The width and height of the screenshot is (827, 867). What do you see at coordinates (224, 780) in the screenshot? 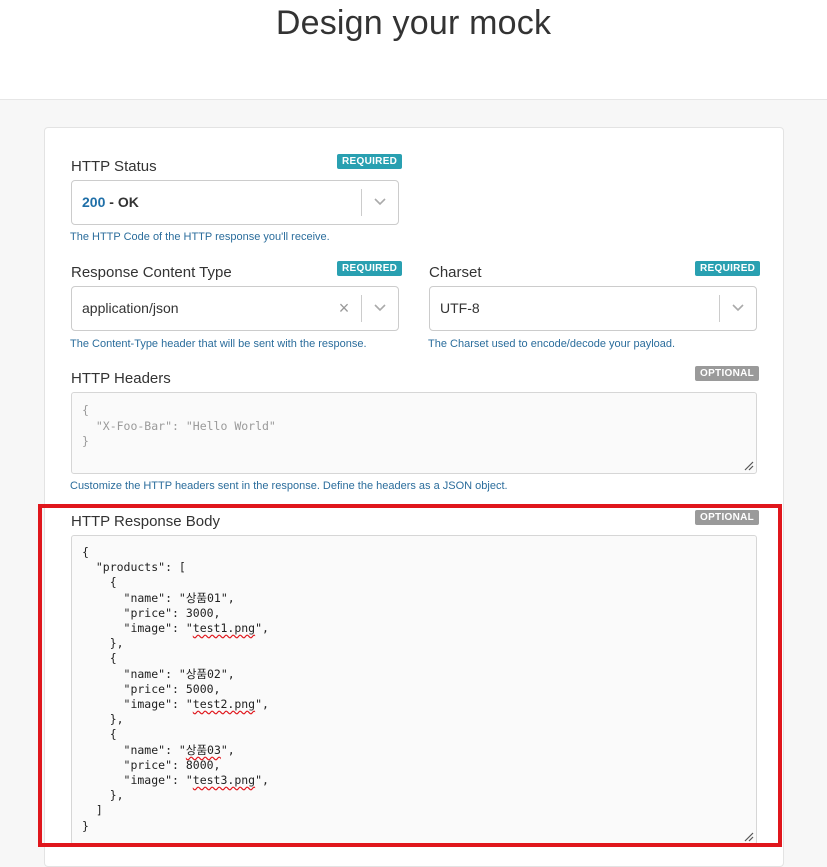
I see `spellcheck-underline: test3.png` at bounding box center [224, 780].